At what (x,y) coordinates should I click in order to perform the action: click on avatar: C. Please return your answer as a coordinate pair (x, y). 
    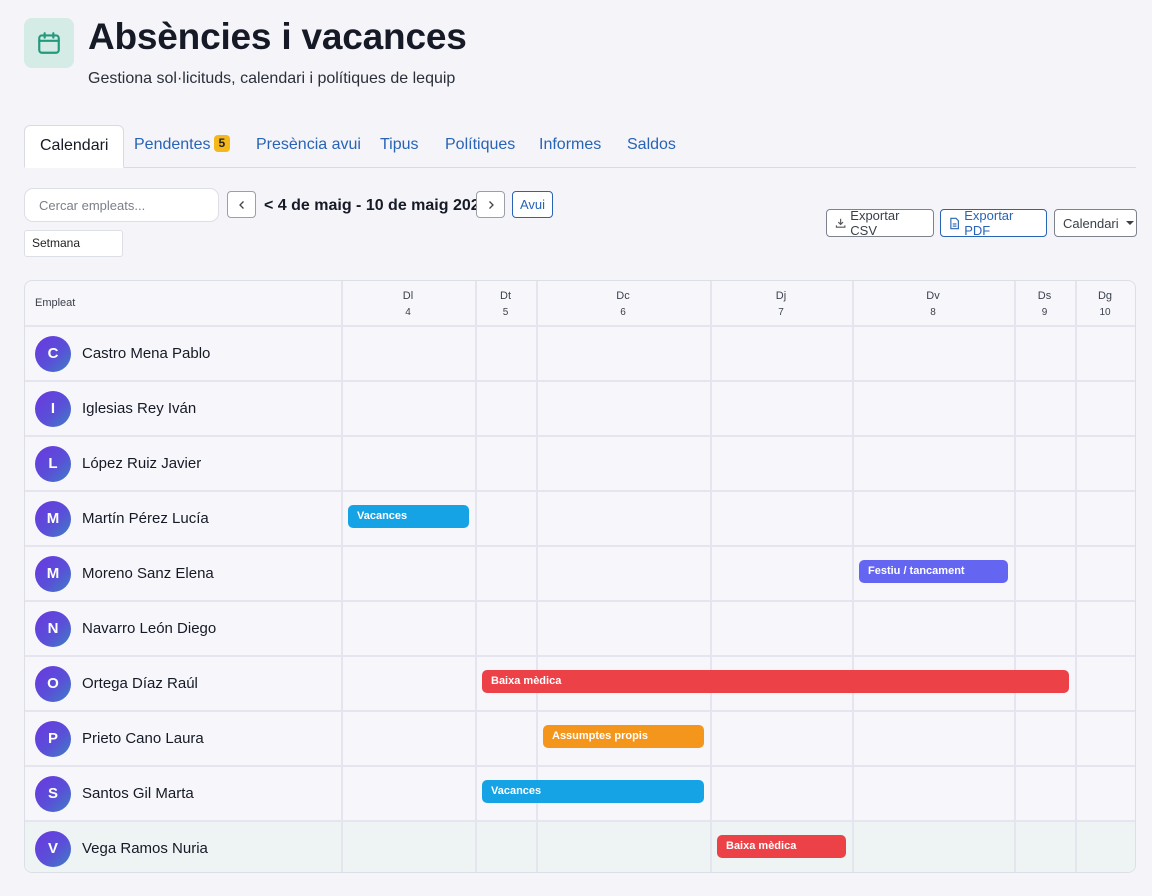
    Looking at the image, I should click on (53, 354).